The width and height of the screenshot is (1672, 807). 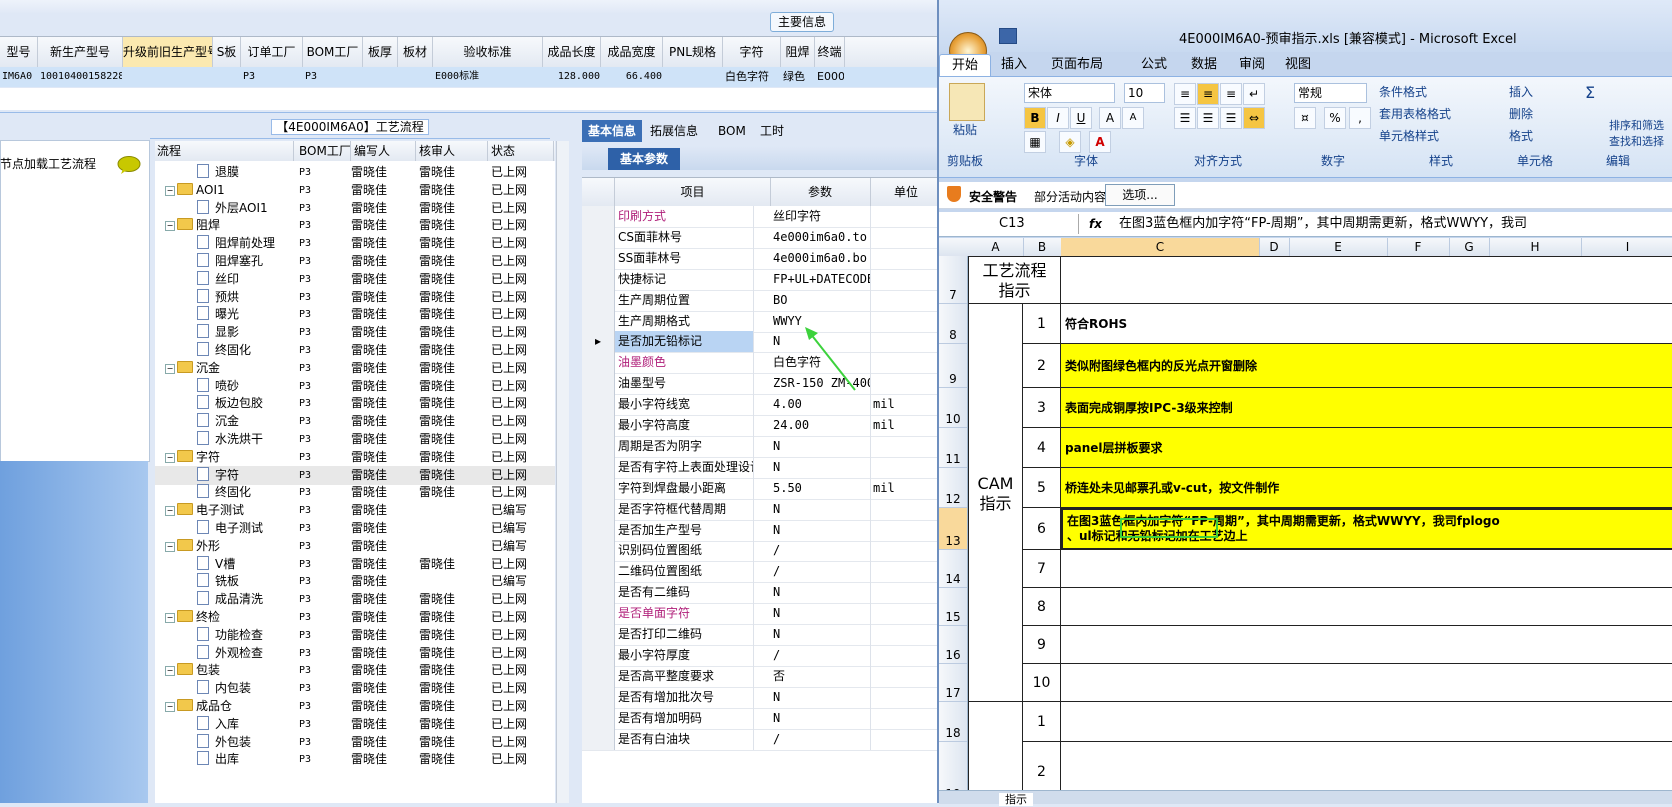 What do you see at coordinates (1231, 118) in the screenshot?
I see `align-right-icon: ☰` at bounding box center [1231, 118].